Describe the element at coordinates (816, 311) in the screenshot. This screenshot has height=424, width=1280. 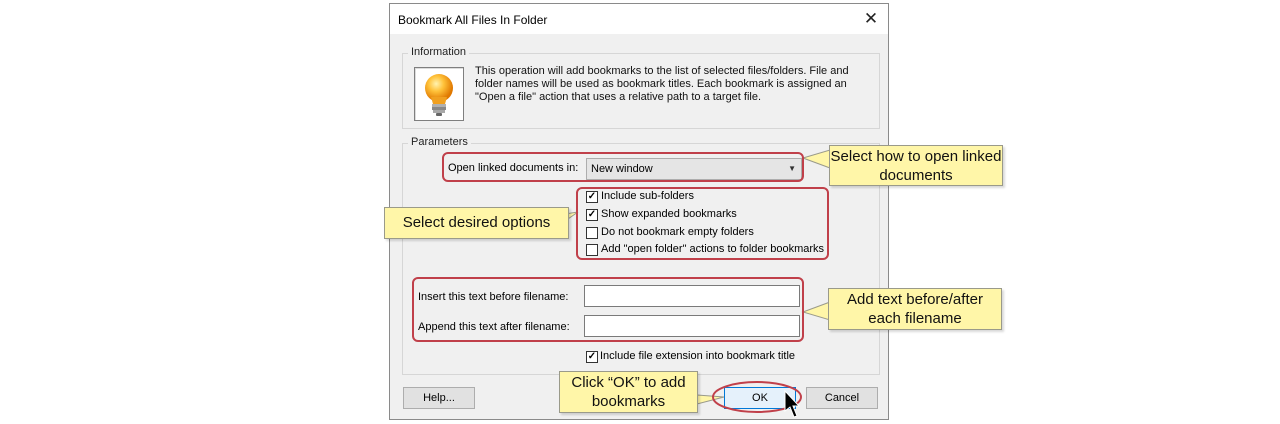
I see `text-callout-pointer` at that location.